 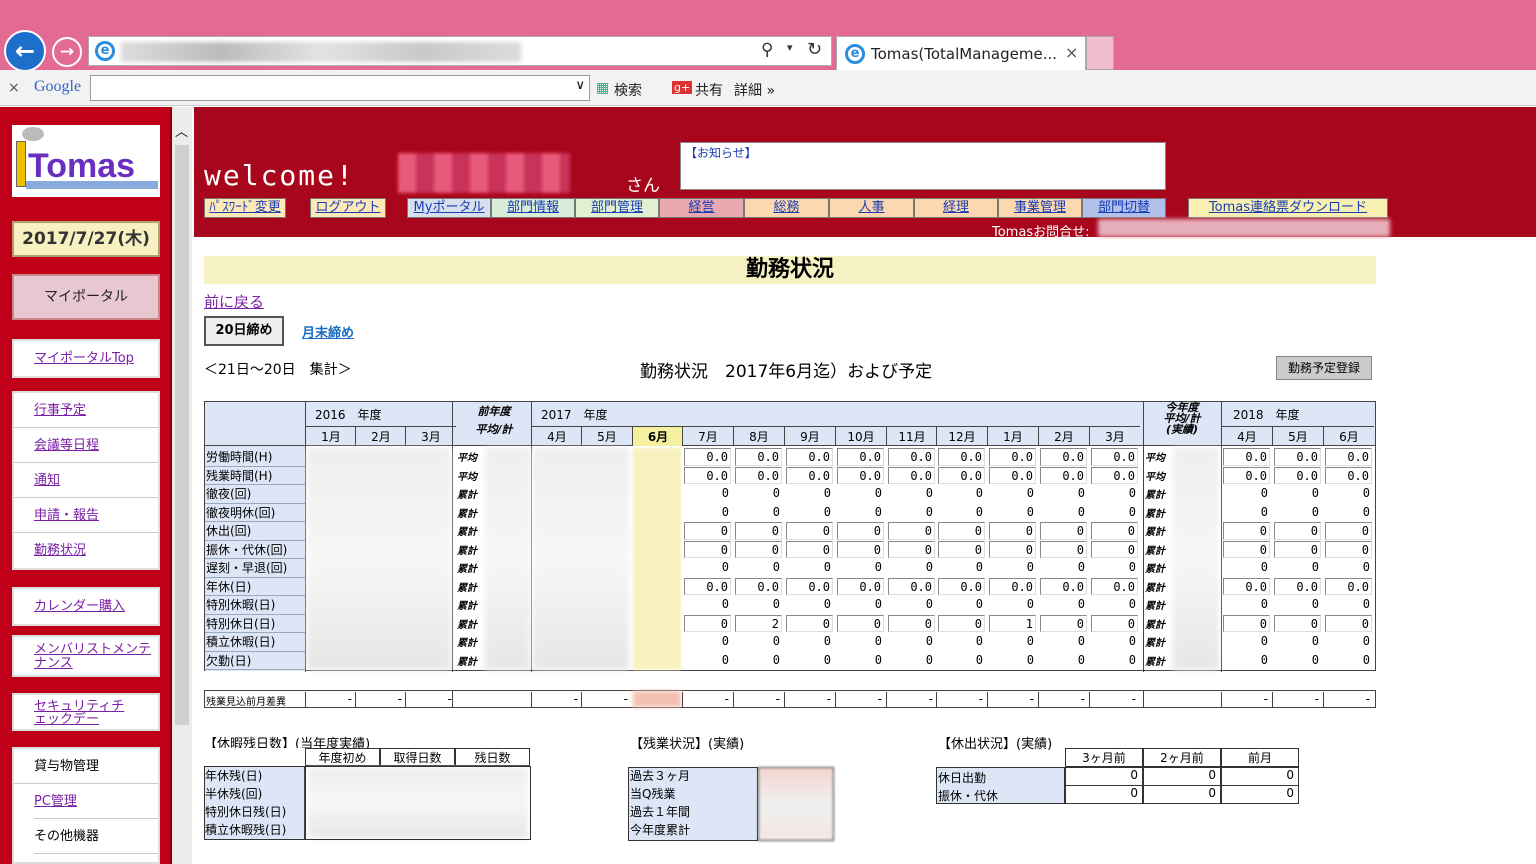 What do you see at coordinates (1012, 623) in the screenshot?
I see `value-cell: 1` at bounding box center [1012, 623].